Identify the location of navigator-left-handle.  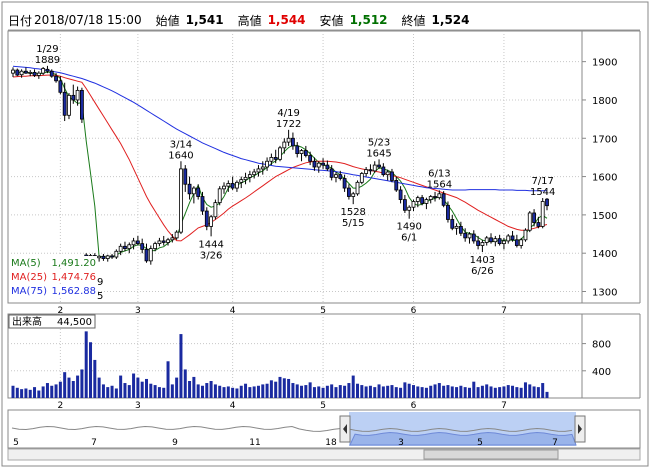
(345, 429).